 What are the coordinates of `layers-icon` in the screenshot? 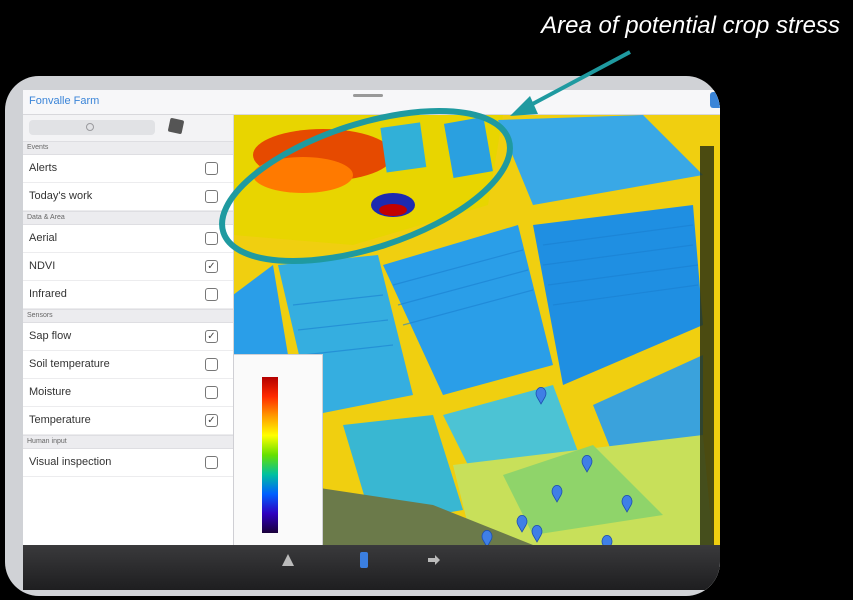 It's located at (176, 126).